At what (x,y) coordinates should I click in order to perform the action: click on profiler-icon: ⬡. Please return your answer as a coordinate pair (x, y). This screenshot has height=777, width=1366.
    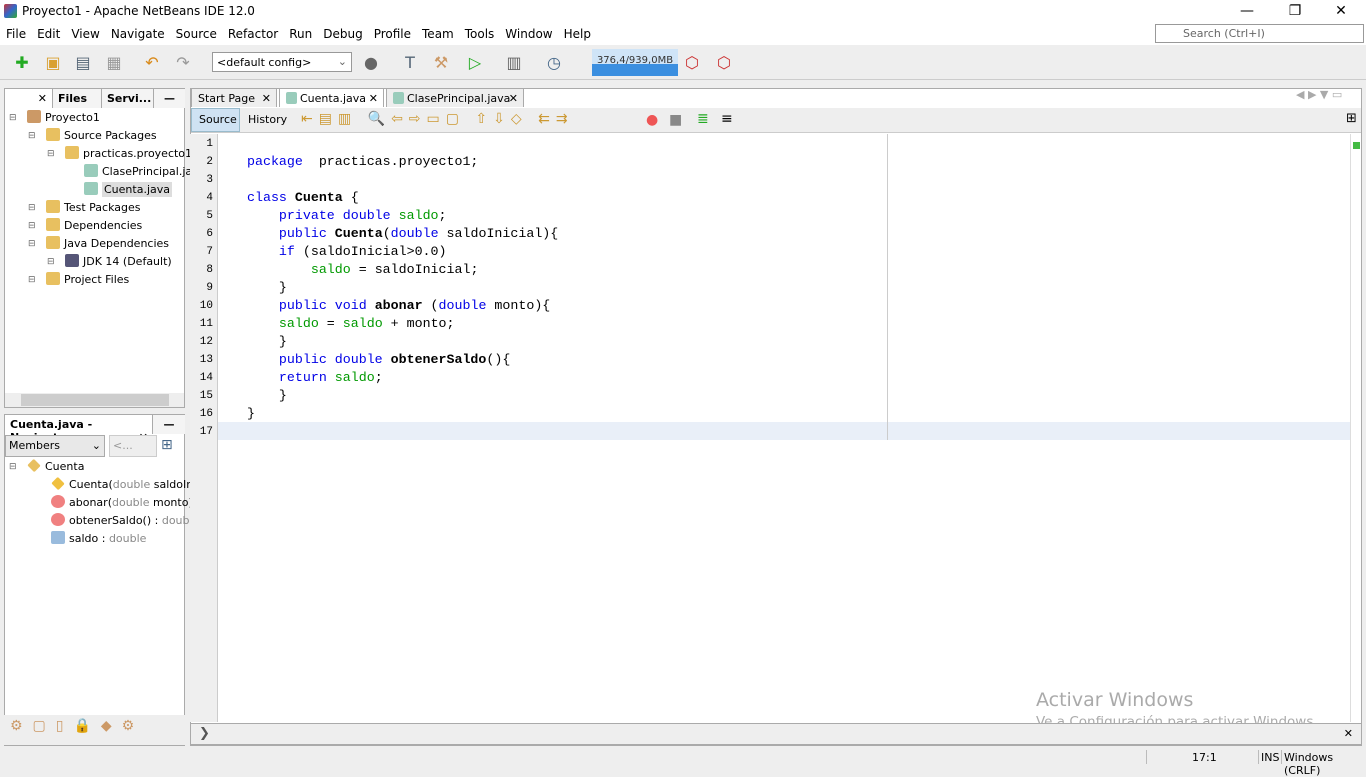
    Looking at the image, I should click on (724, 63).